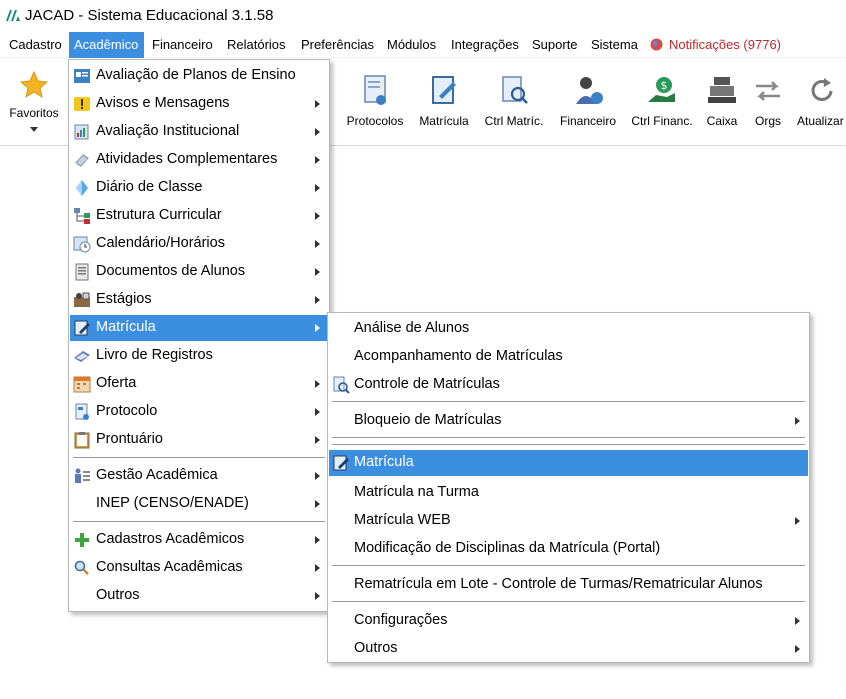 The height and width of the screenshot is (699, 846). I want to click on gestao-icon, so click(82, 475).